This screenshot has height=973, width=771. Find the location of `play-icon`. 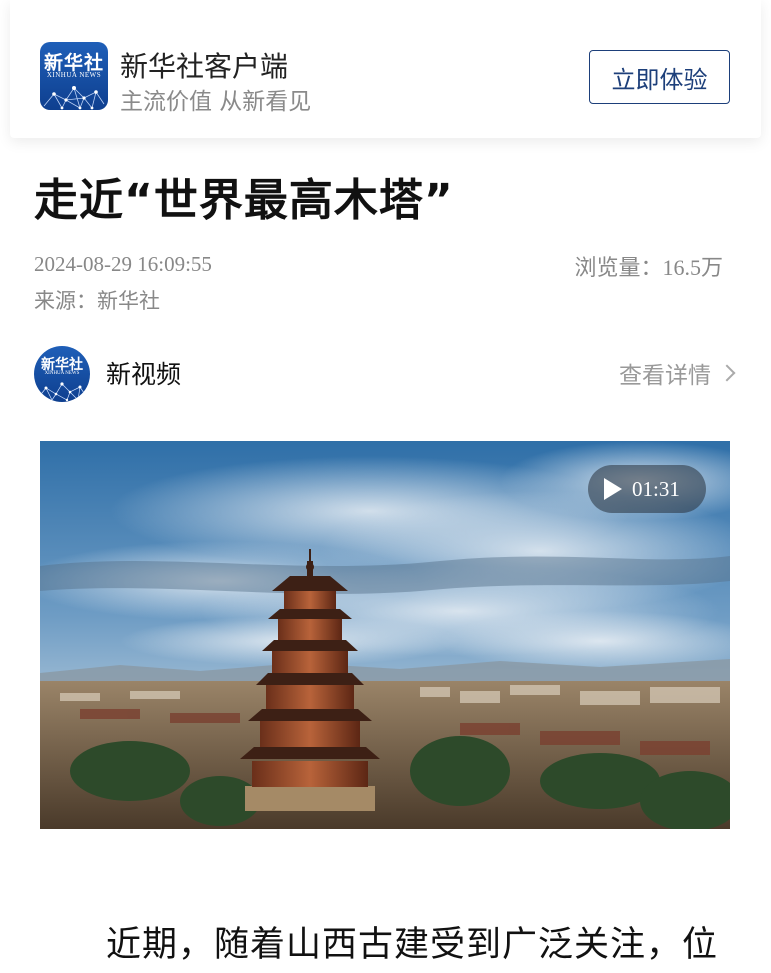

play-icon is located at coordinates (613, 489).